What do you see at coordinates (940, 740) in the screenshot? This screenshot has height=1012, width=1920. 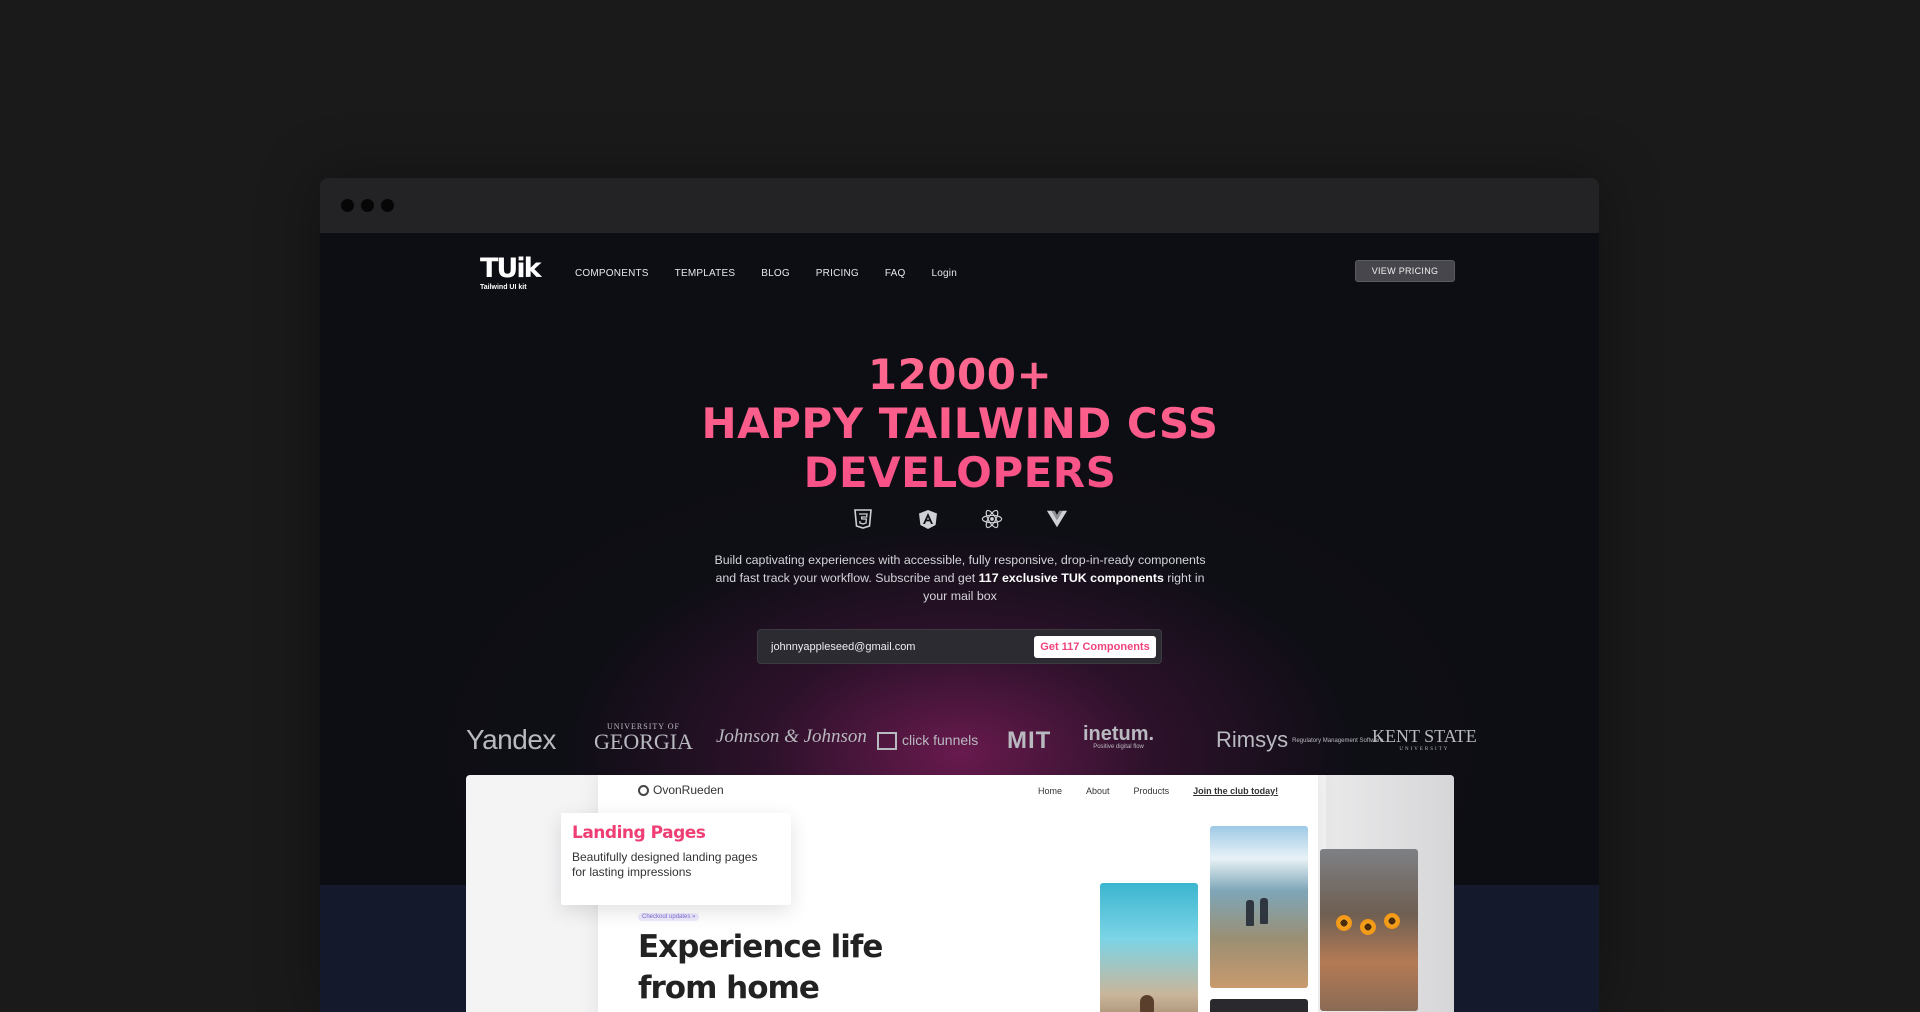 I see `clickfunnels-text: click funnels` at bounding box center [940, 740].